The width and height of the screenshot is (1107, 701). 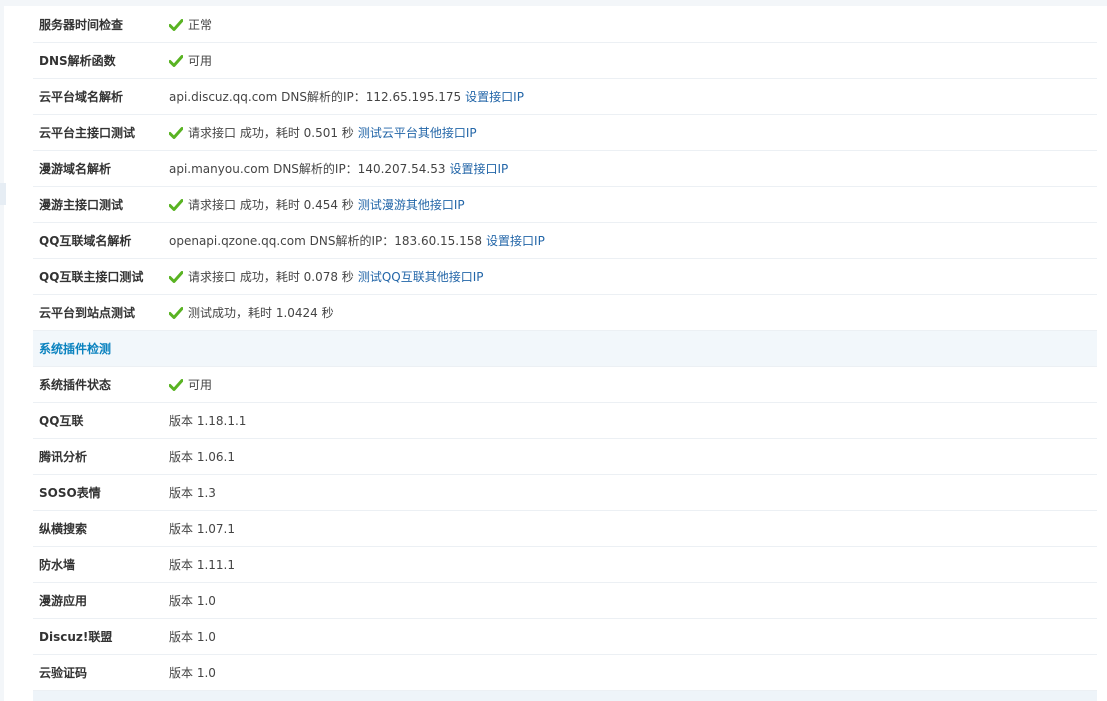 What do you see at coordinates (61, 421) in the screenshot?
I see `plugin-label: QQ互联` at bounding box center [61, 421].